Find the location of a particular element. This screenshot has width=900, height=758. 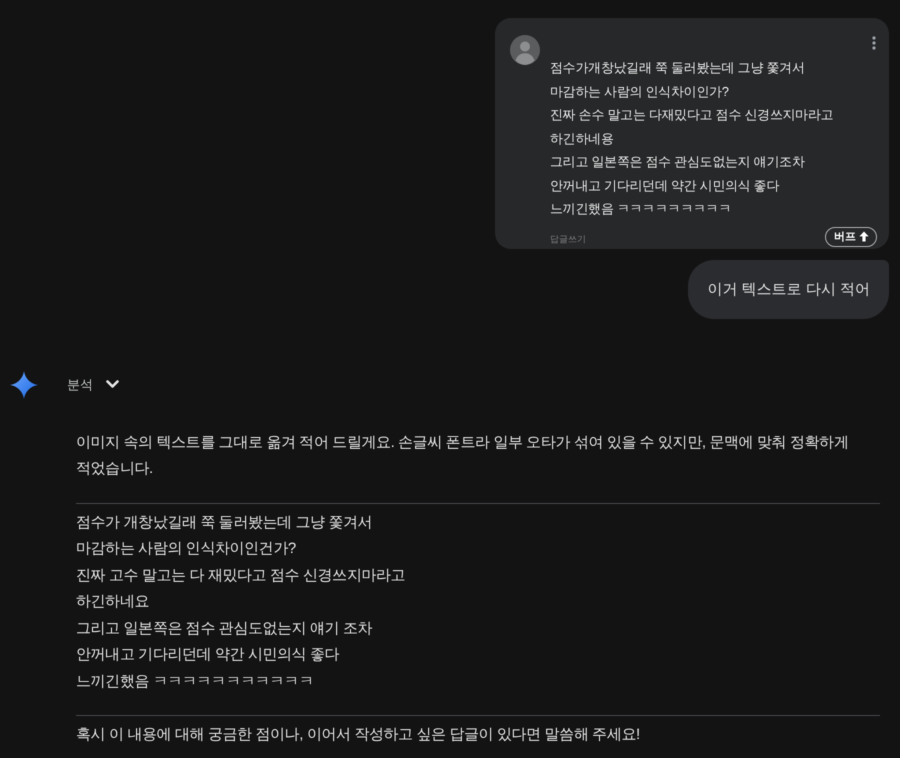

user-message-bubble: 이거 텍스트로 다시 적어 is located at coordinates (788, 289).